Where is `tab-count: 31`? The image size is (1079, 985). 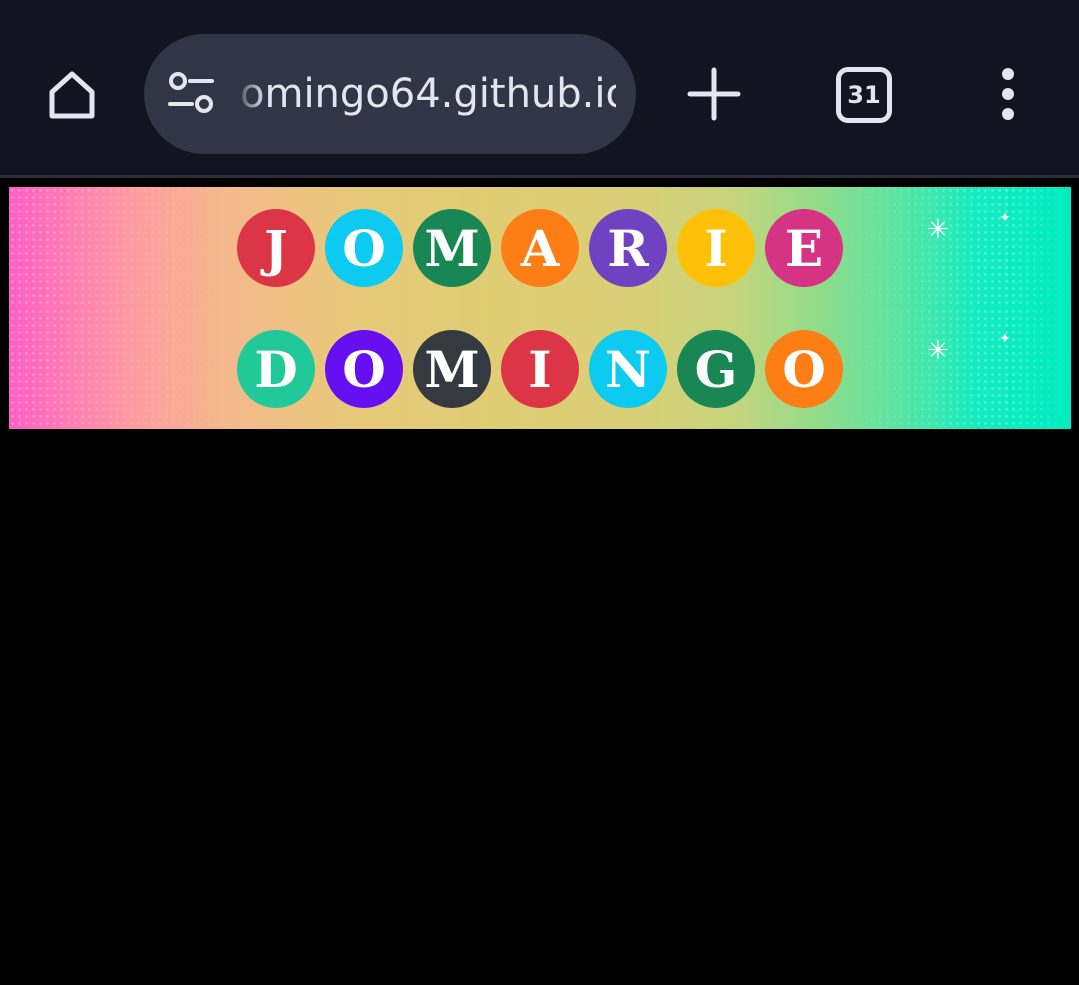
tab-count: 31 is located at coordinates (864, 95).